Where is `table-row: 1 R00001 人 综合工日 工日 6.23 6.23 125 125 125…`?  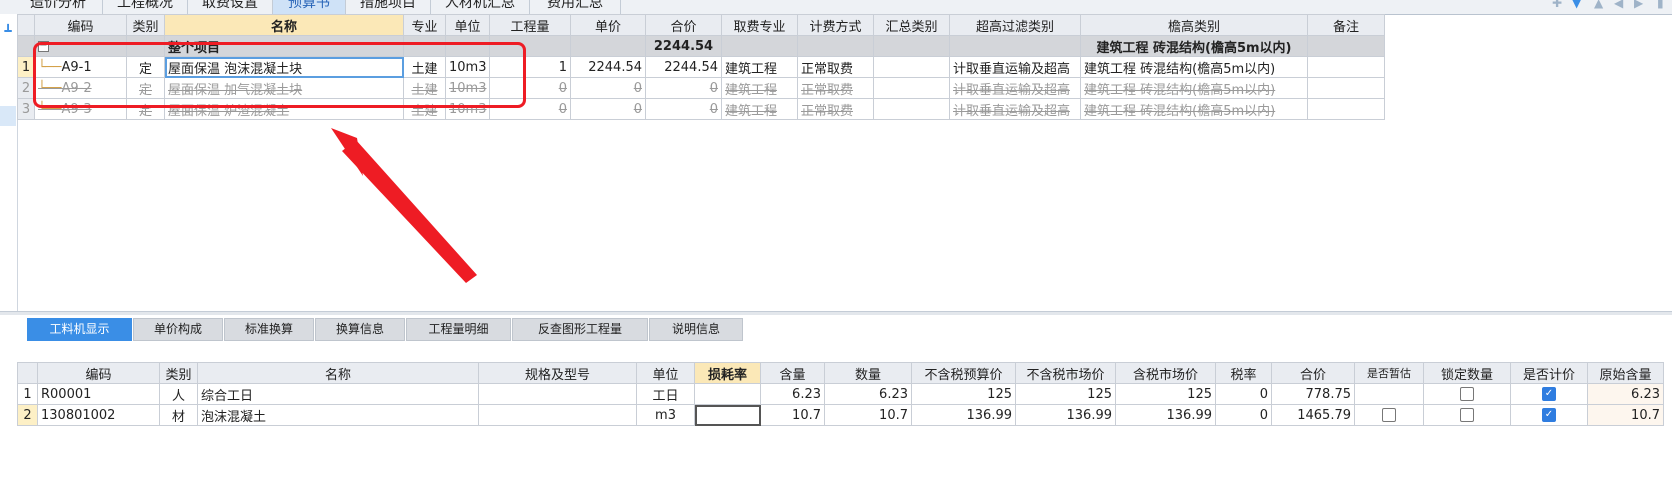
table-row: 1 R00001 人 综合工日 工日 6.23 6.23 125 125 125… is located at coordinates (840, 394).